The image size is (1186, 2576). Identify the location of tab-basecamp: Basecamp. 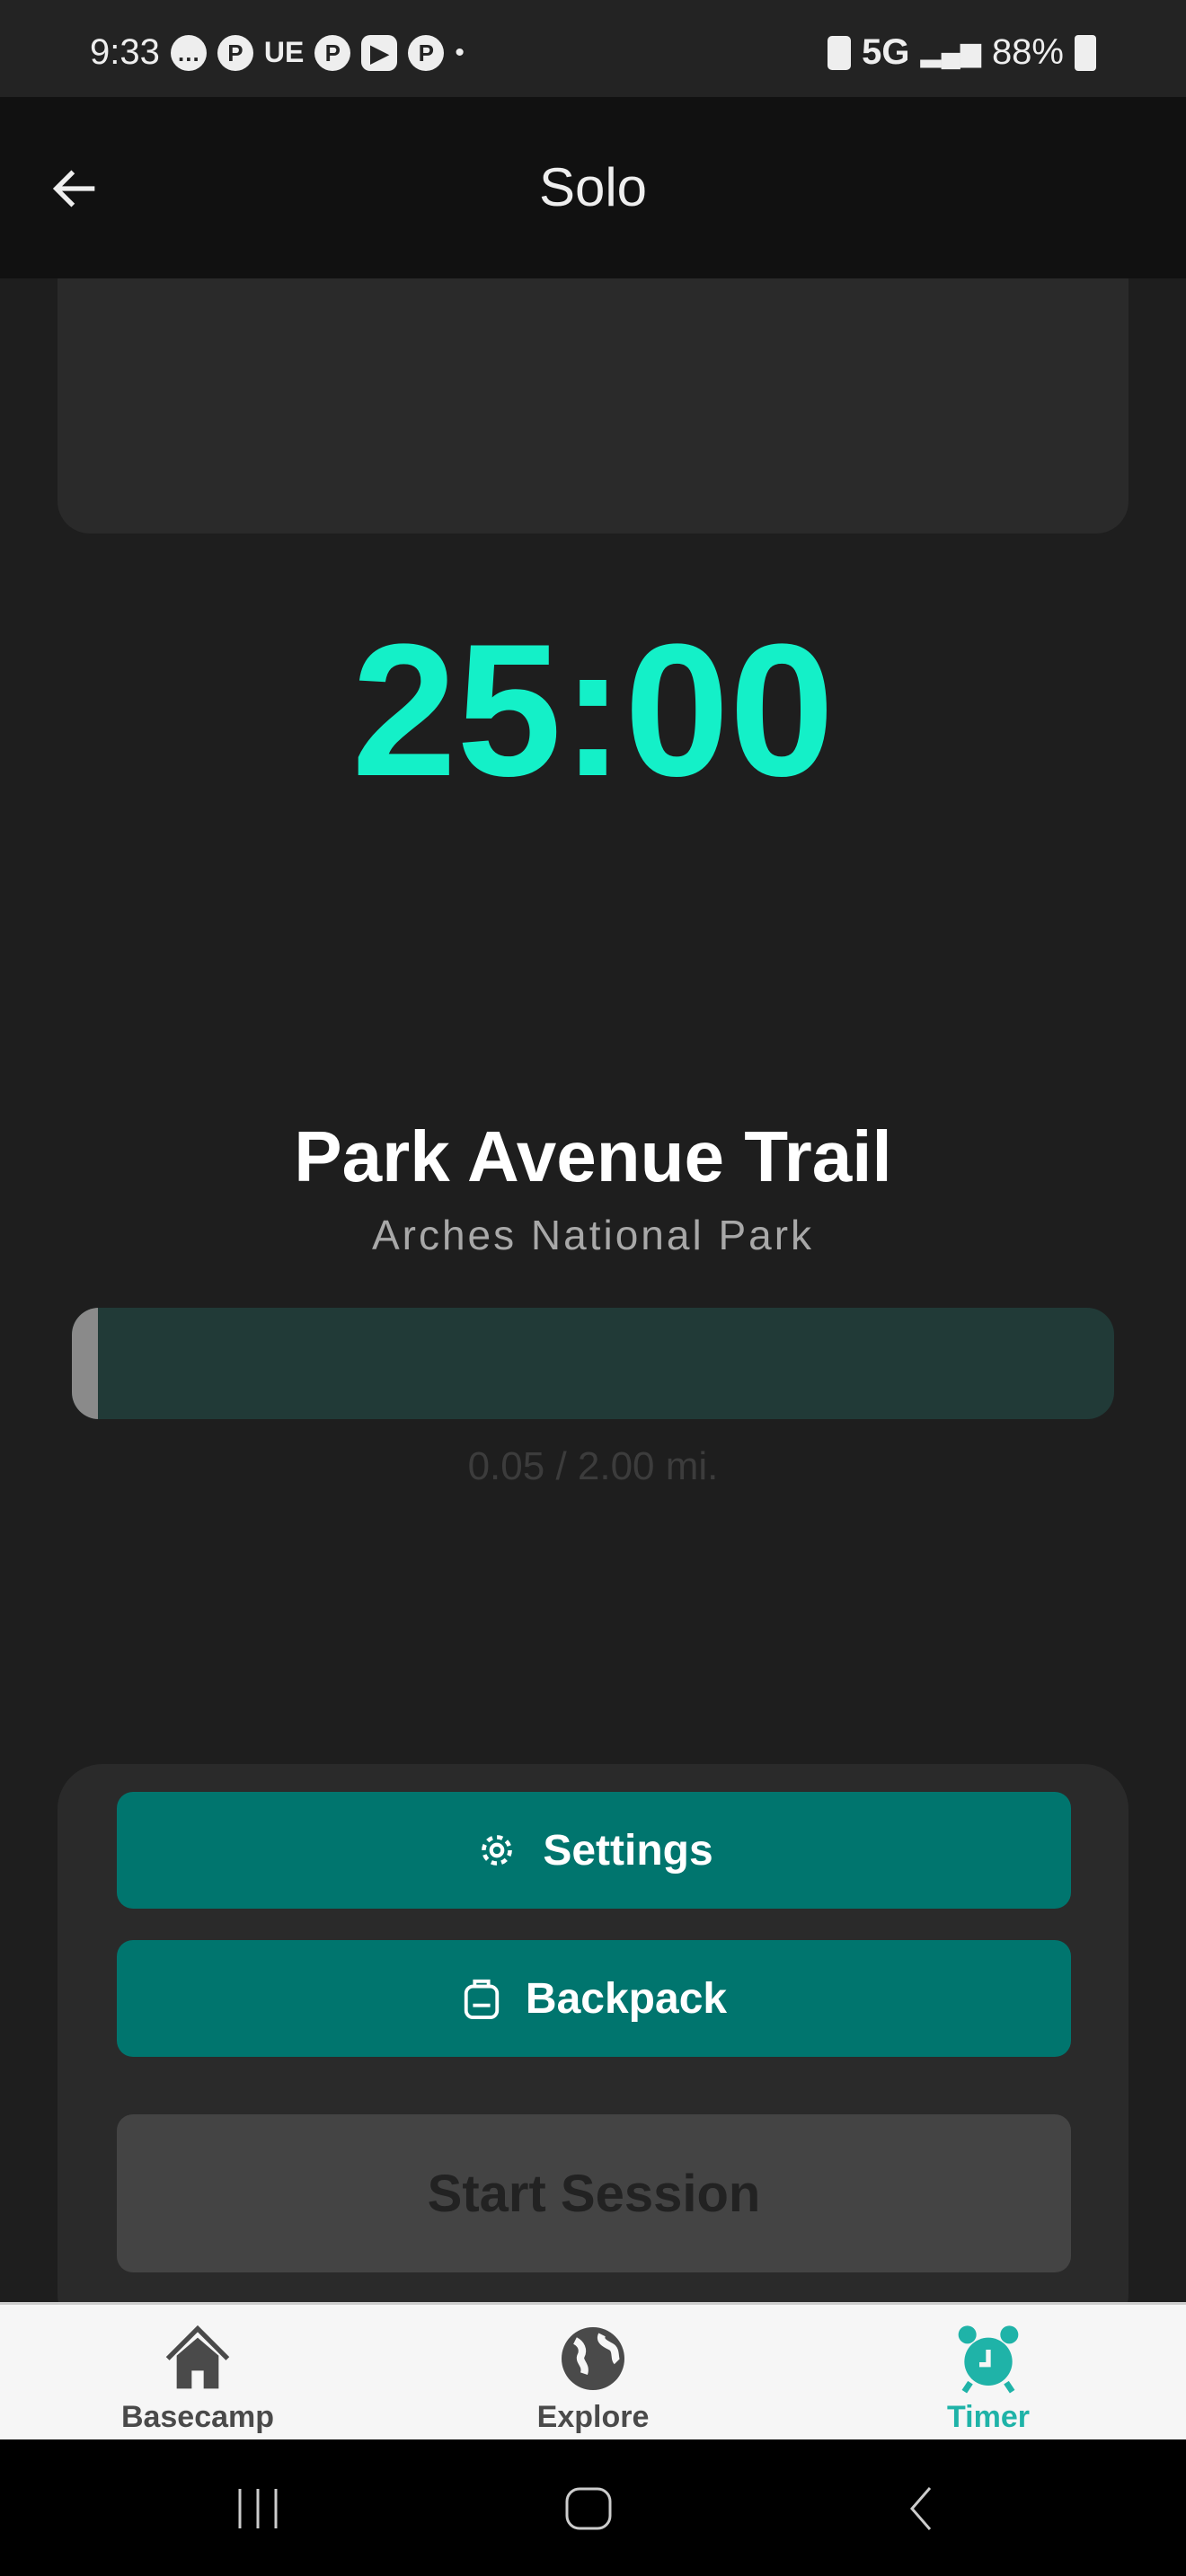
(197, 2379).